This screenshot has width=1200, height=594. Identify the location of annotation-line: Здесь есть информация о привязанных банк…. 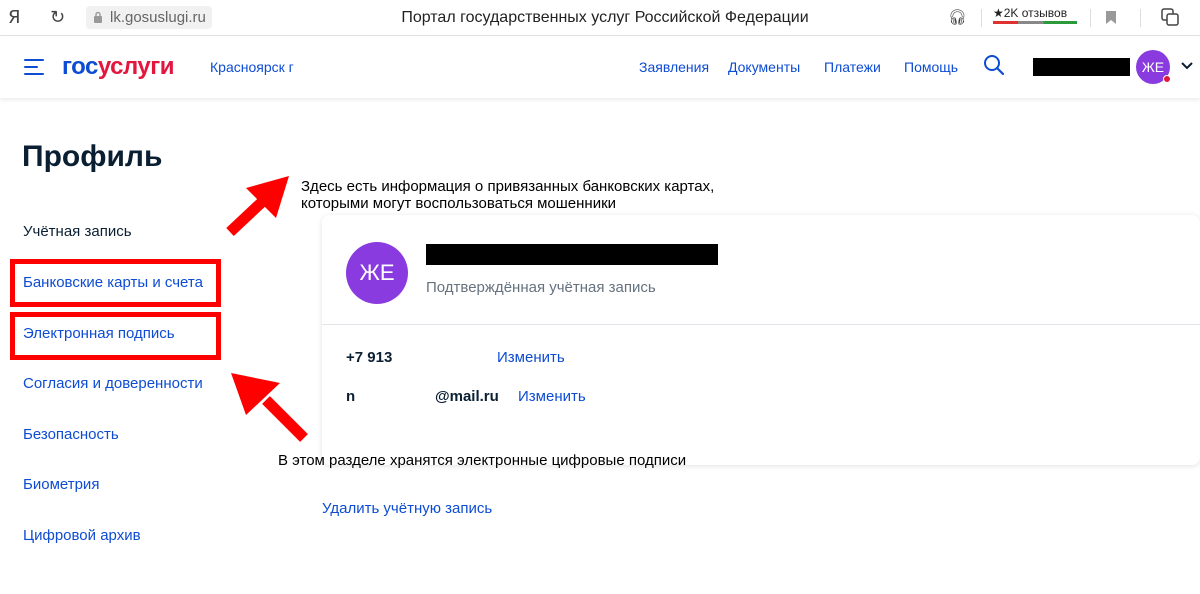
(508, 186).